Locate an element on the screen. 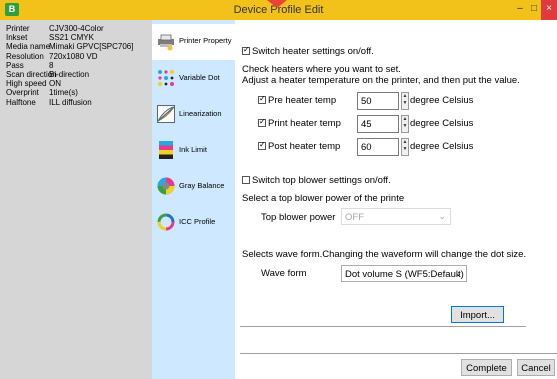 The width and height of the screenshot is (557, 379). nav-label: Printer Property is located at coordinates (205, 40).